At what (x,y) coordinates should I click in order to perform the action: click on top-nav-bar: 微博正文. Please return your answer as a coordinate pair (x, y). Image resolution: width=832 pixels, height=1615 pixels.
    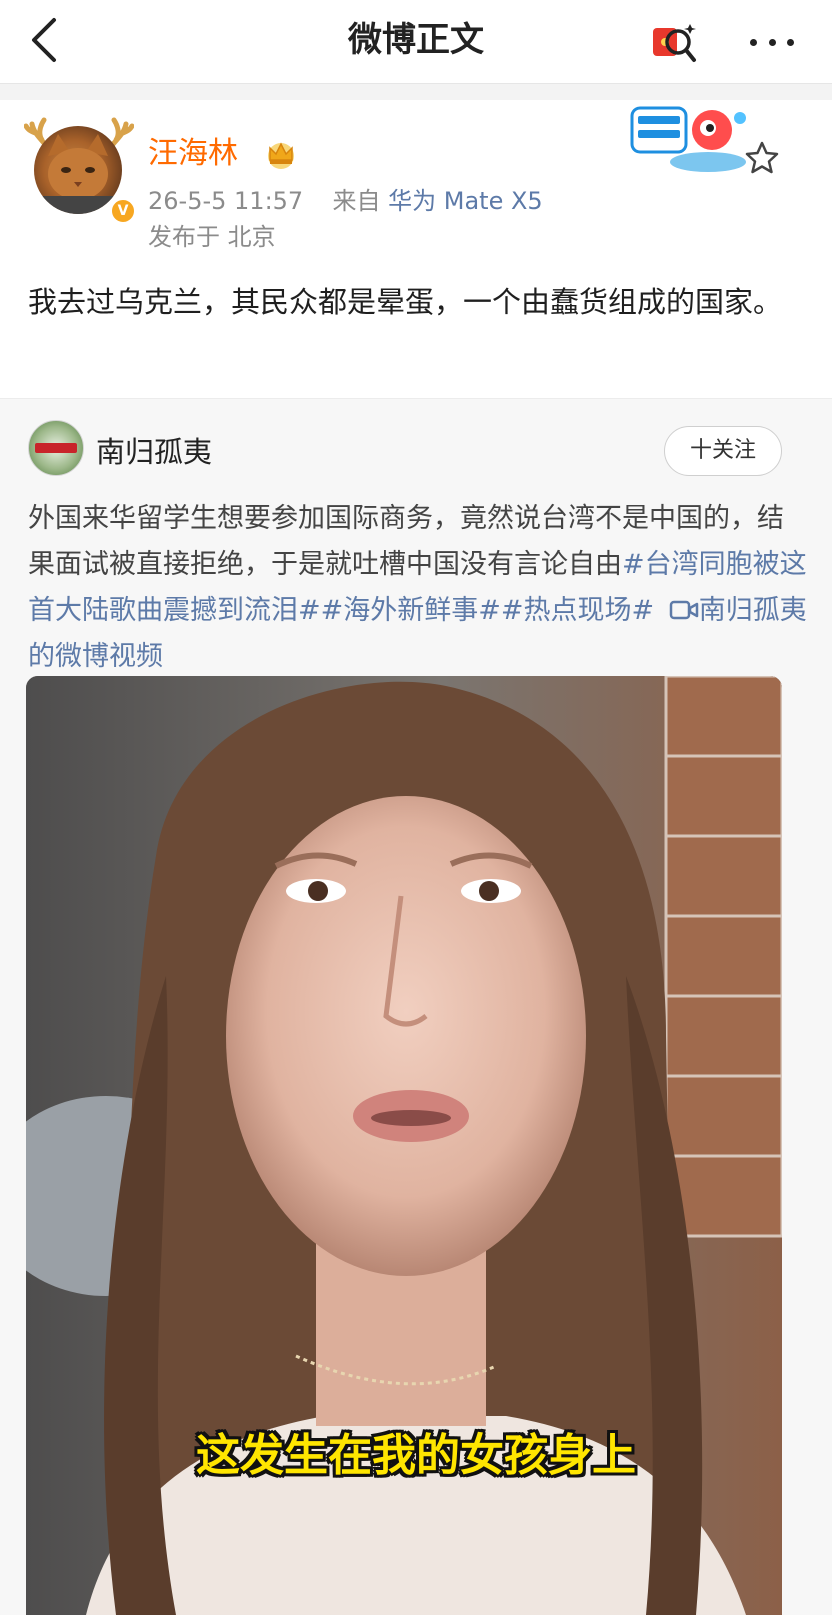
    Looking at the image, I should click on (416, 42).